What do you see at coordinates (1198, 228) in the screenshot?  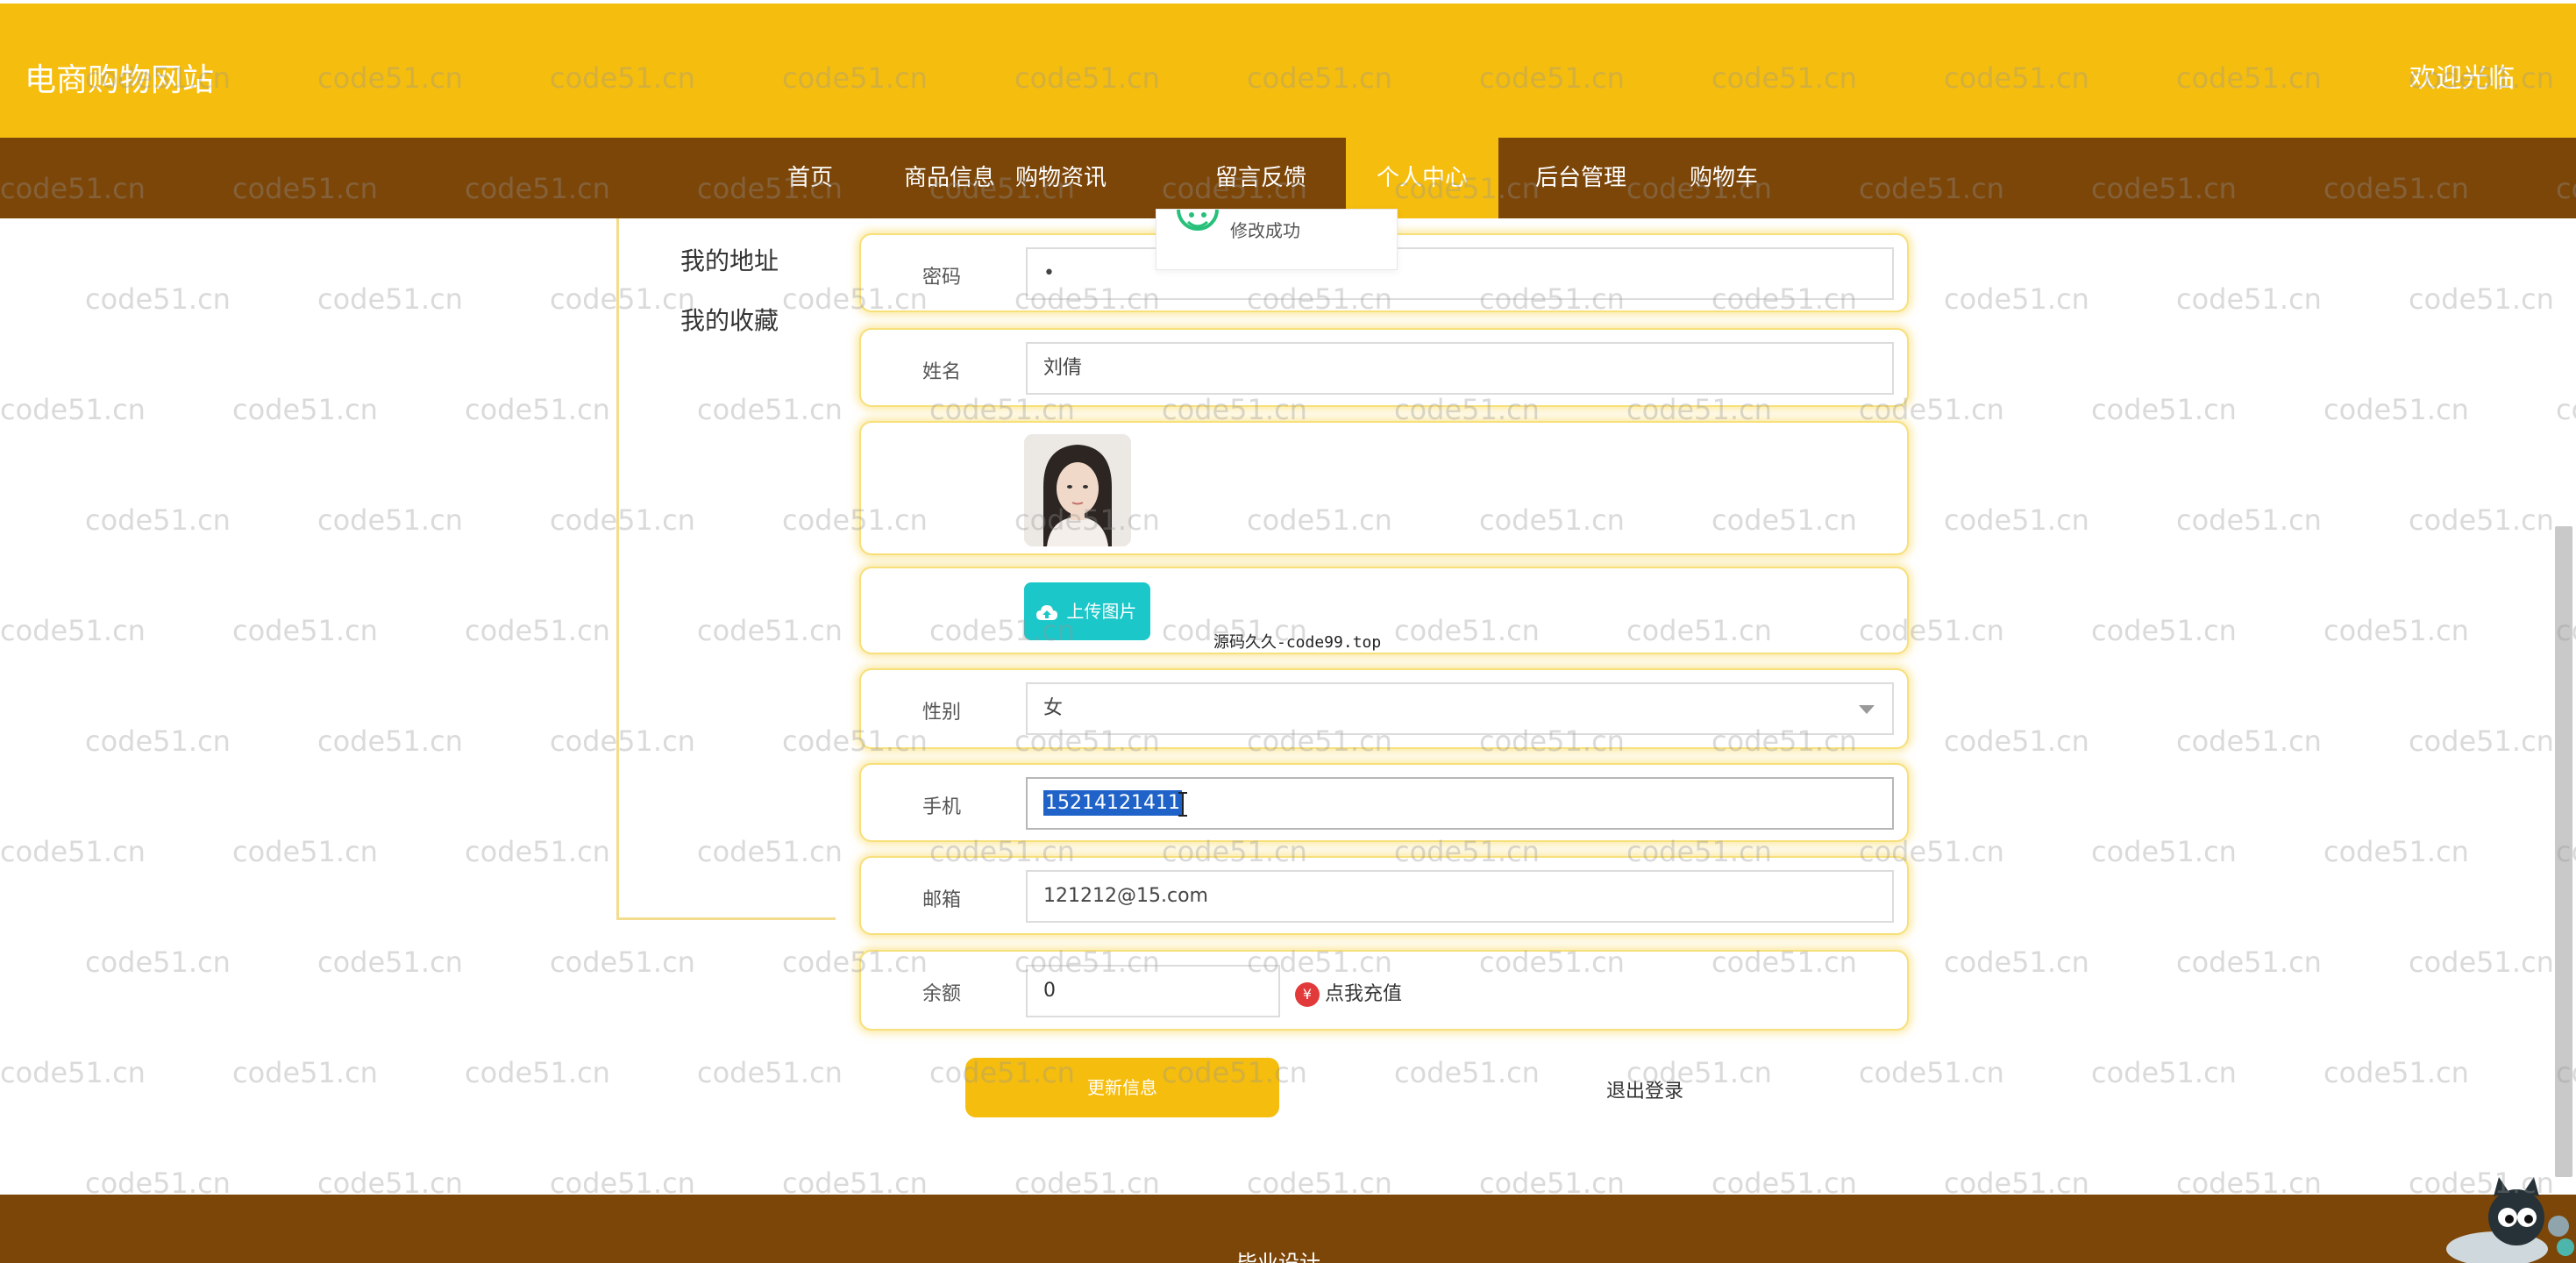 I see `smile-icon` at bounding box center [1198, 228].